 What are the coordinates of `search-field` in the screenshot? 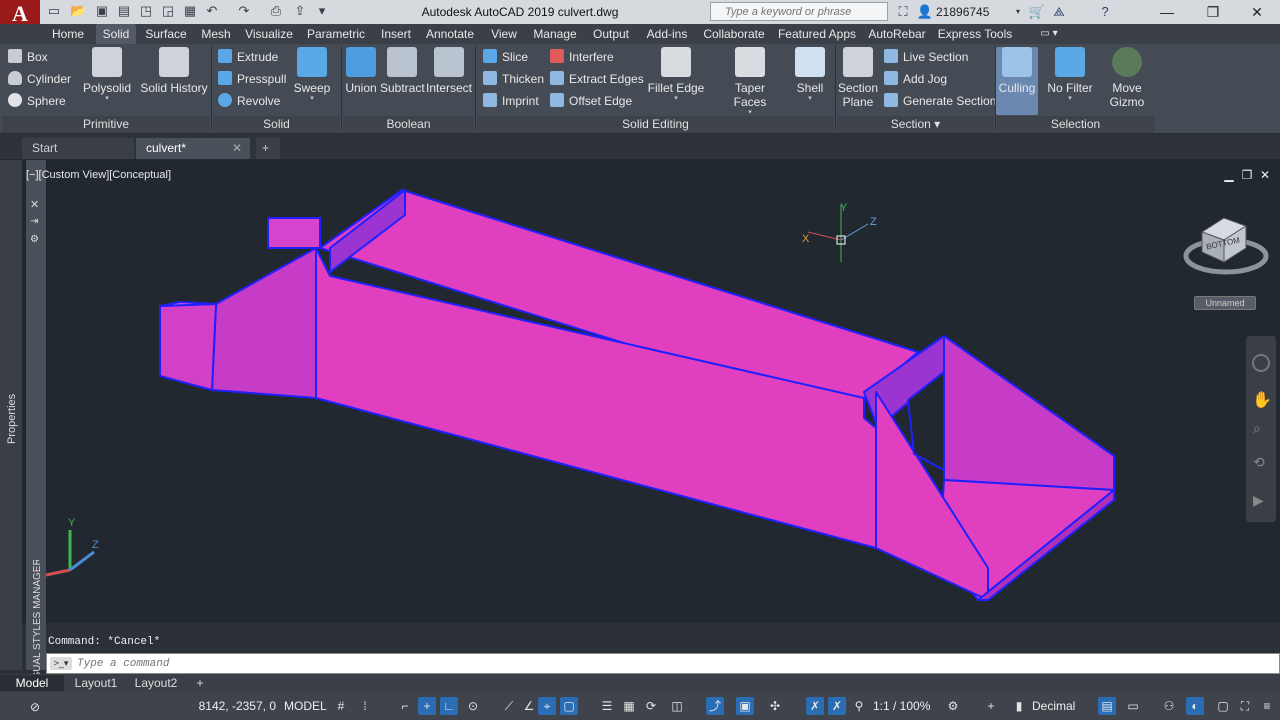 It's located at (799, 11).